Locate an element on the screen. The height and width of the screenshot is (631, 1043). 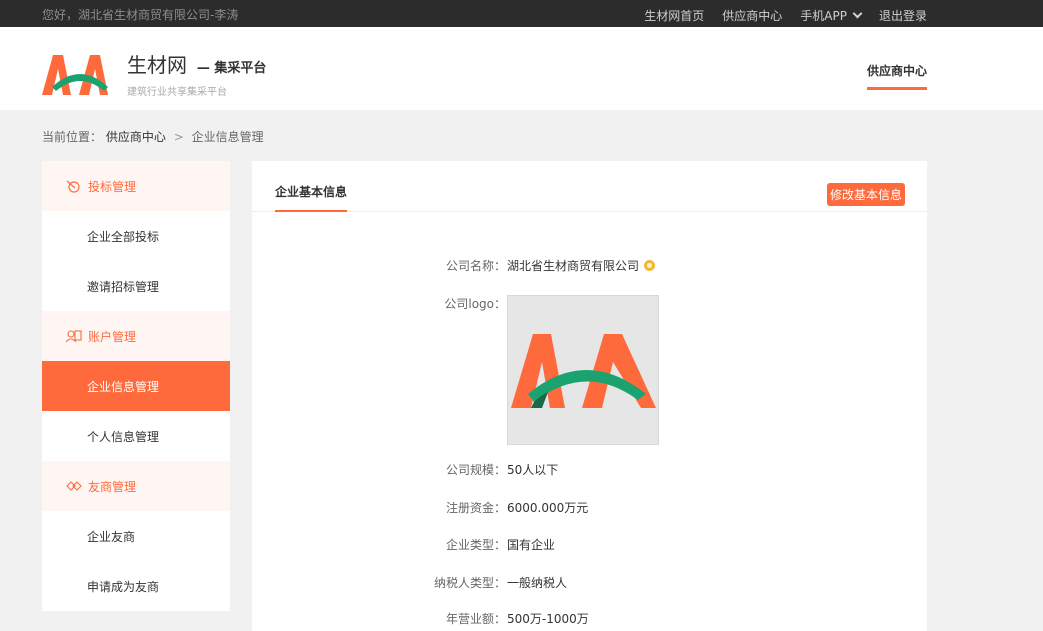
field-value: 500万-1000万 is located at coordinates (548, 619).